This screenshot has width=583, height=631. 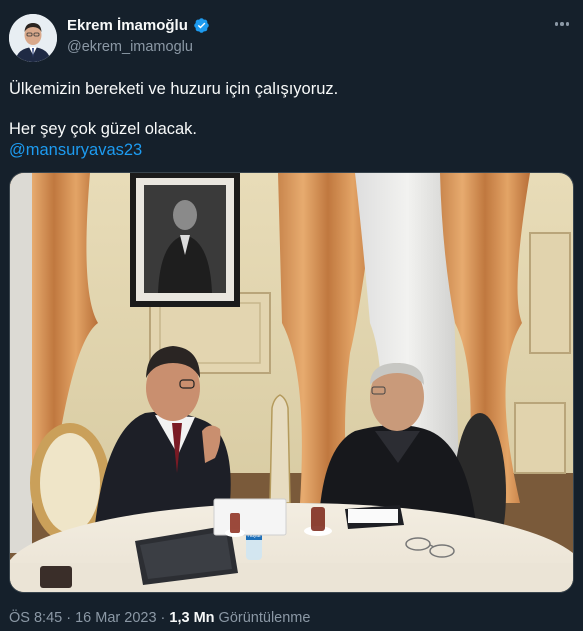 What do you see at coordinates (75, 150) in the screenshot?
I see `mention-link: @mansuryavas23` at bounding box center [75, 150].